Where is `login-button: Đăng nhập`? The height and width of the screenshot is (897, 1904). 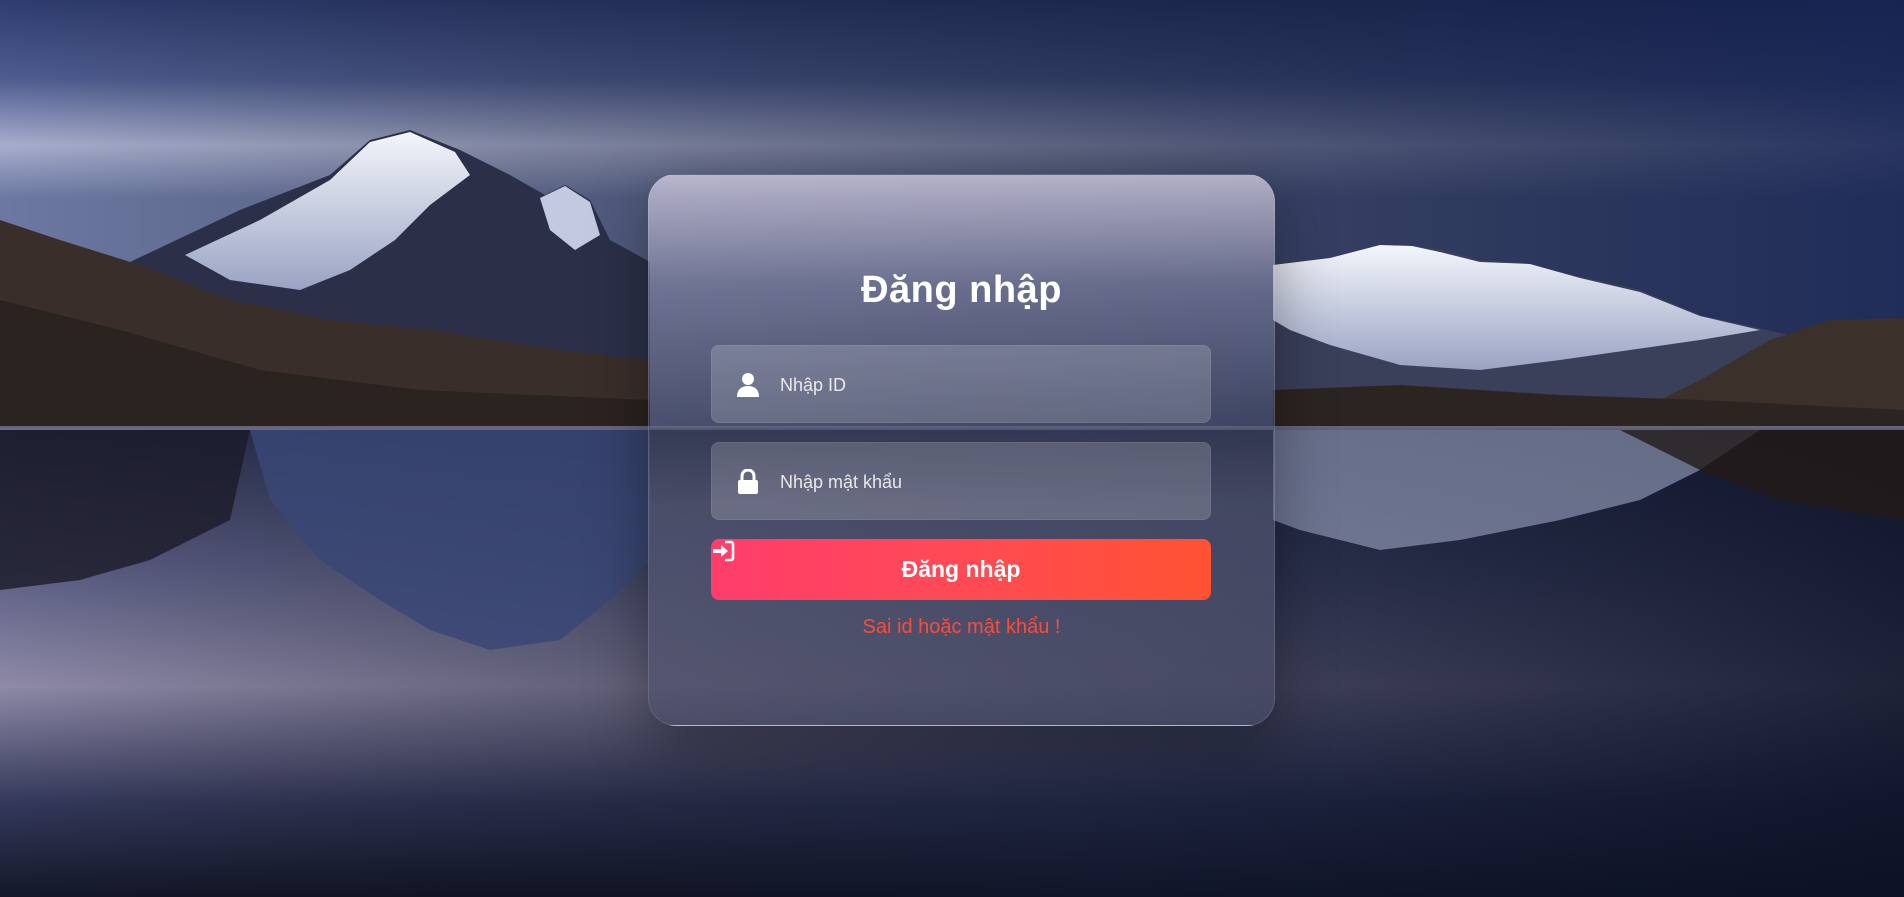 login-button: Đăng nhập is located at coordinates (961, 569).